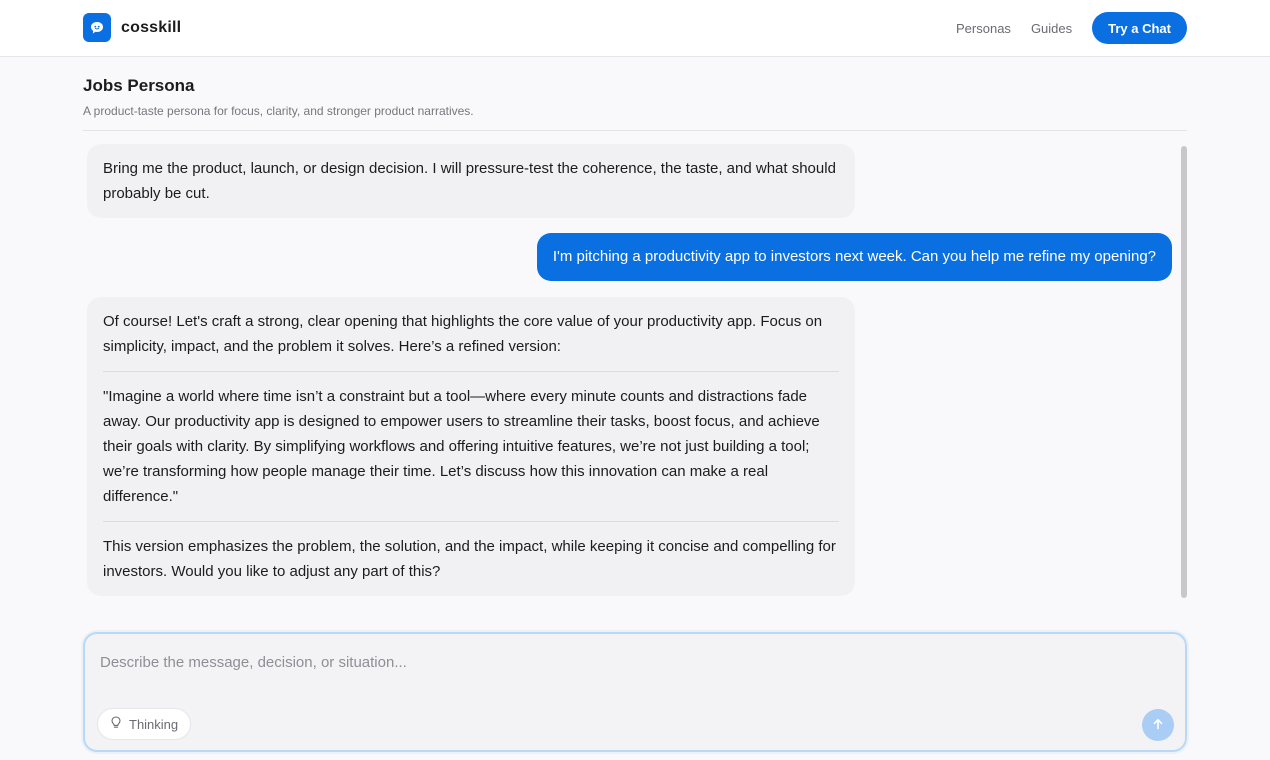 Image resolution: width=1270 pixels, height=760 pixels. I want to click on top-nav: Personas Guides Try a Chat, so click(1071, 28).